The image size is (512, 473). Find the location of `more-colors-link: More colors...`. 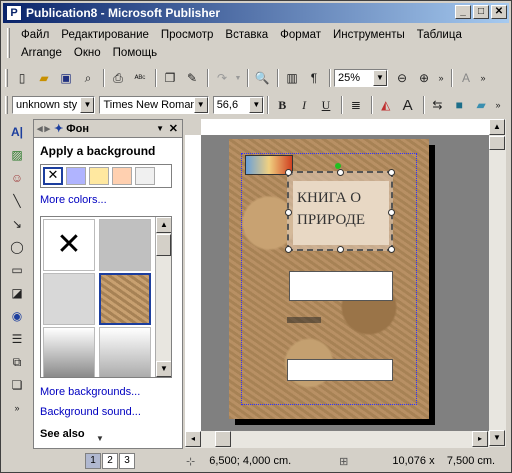

more-colors-link: More colors... is located at coordinates (108, 200).